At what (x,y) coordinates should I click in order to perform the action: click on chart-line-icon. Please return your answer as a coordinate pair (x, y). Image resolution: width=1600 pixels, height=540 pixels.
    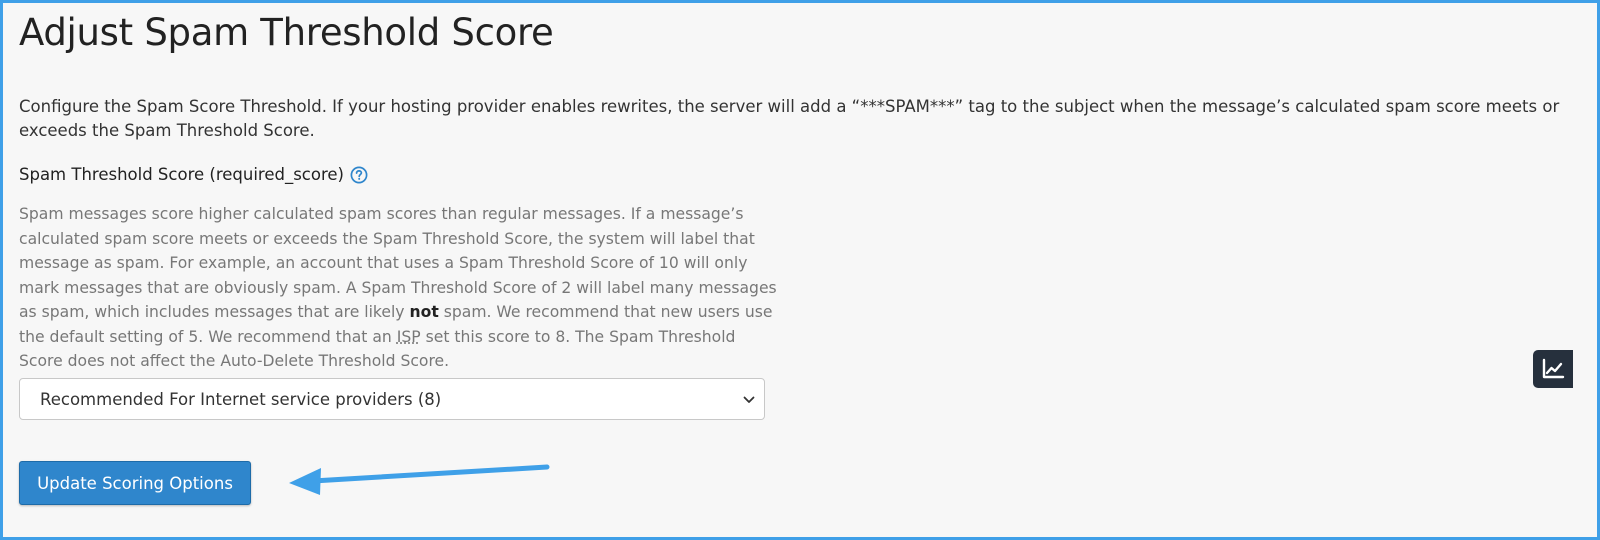
    Looking at the image, I should click on (1553, 368).